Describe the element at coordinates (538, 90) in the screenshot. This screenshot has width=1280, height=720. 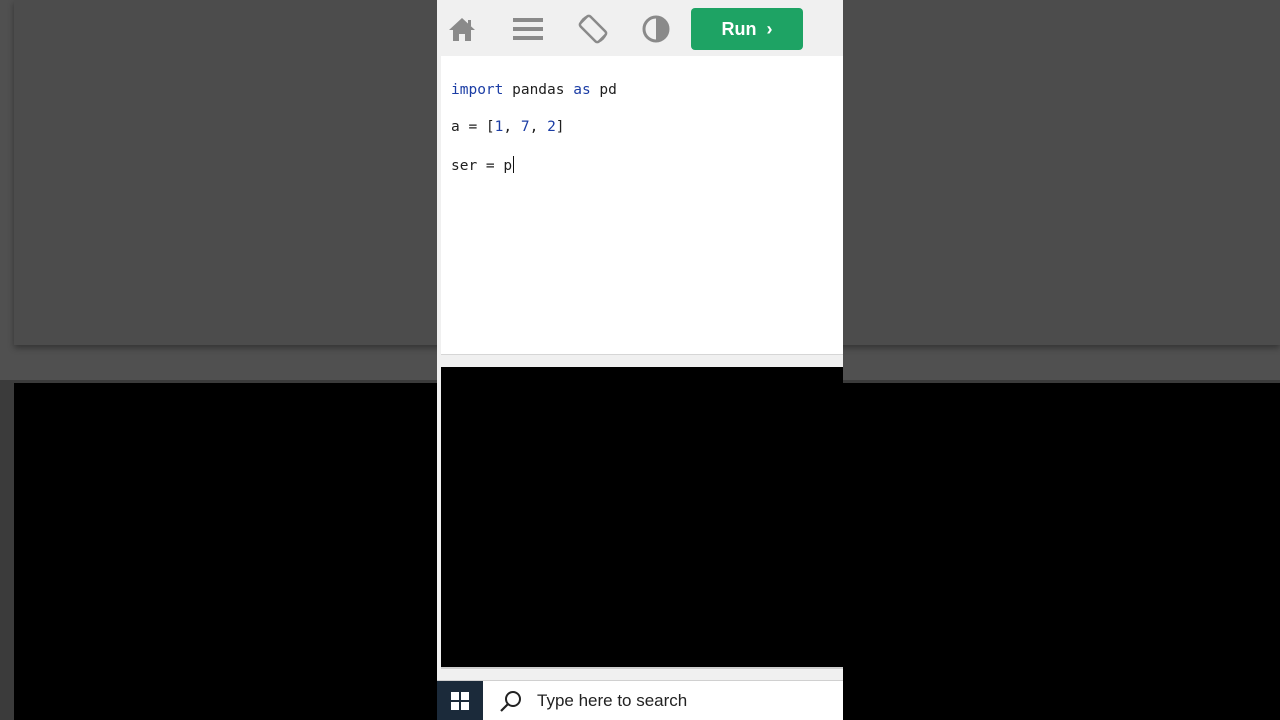
I see `code-text: pandas` at that location.